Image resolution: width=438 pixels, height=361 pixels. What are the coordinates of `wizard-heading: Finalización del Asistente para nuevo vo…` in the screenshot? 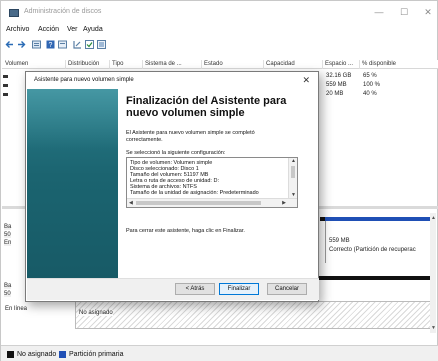 It's located at (216, 107).